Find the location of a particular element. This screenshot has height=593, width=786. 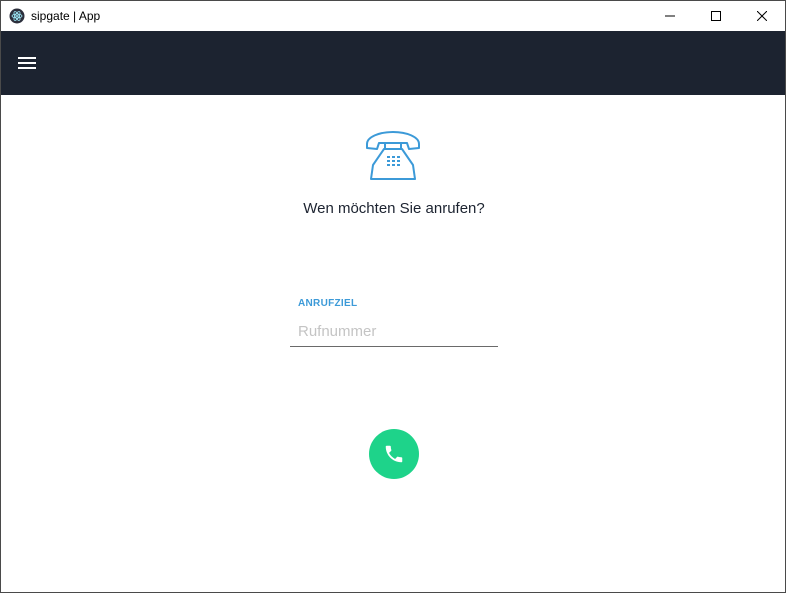

menu-button is located at coordinates (27, 63).